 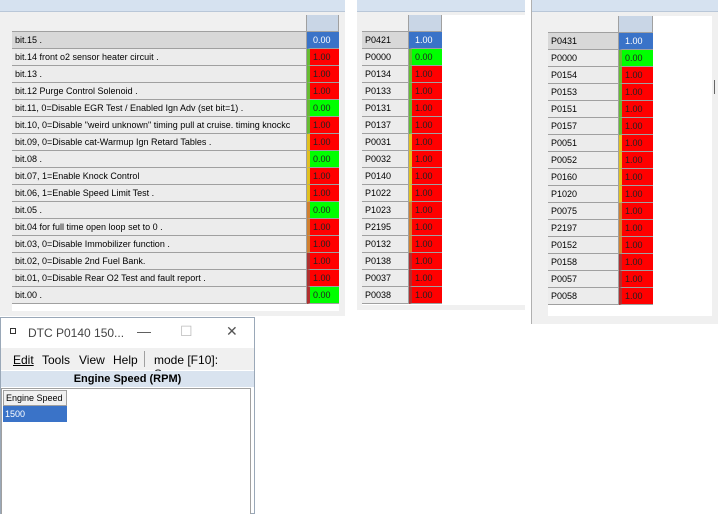 I want to click on menu-view: View, so click(x=92, y=360).